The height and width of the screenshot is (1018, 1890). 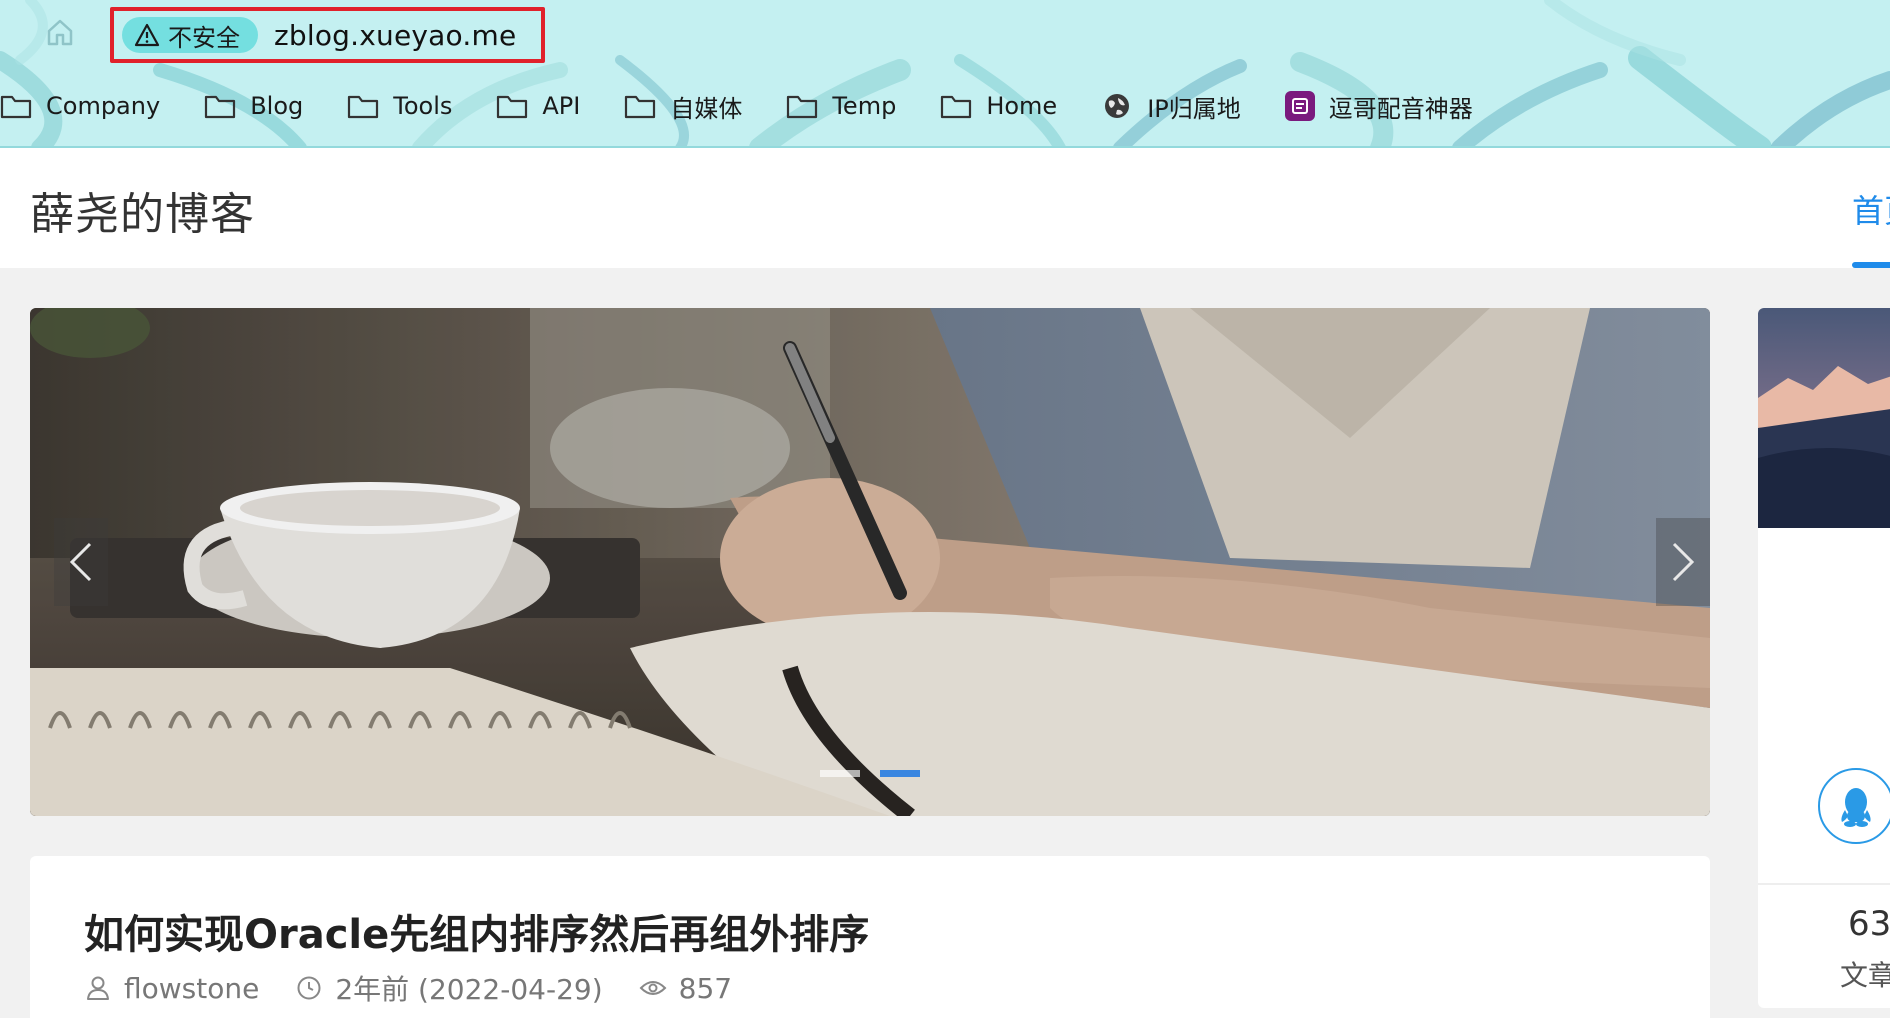 What do you see at coordinates (309, 988) in the screenshot?
I see `clock-icon` at bounding box center [309, 988].